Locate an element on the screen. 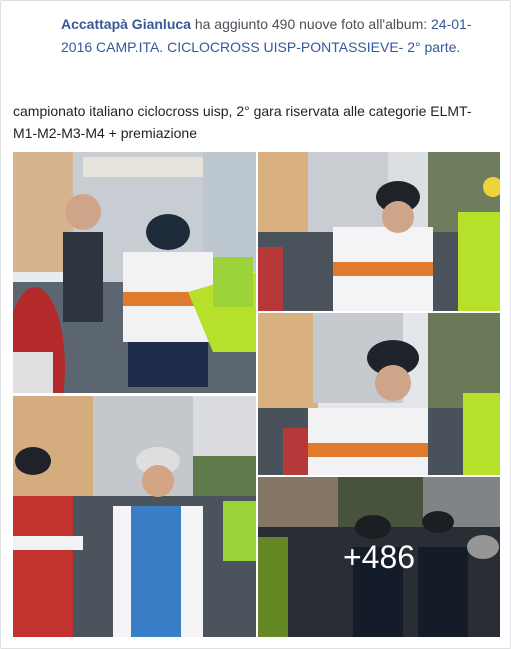 This screenshot has width=511, height=649. photo-2-image is located at coordinates (379, 231).